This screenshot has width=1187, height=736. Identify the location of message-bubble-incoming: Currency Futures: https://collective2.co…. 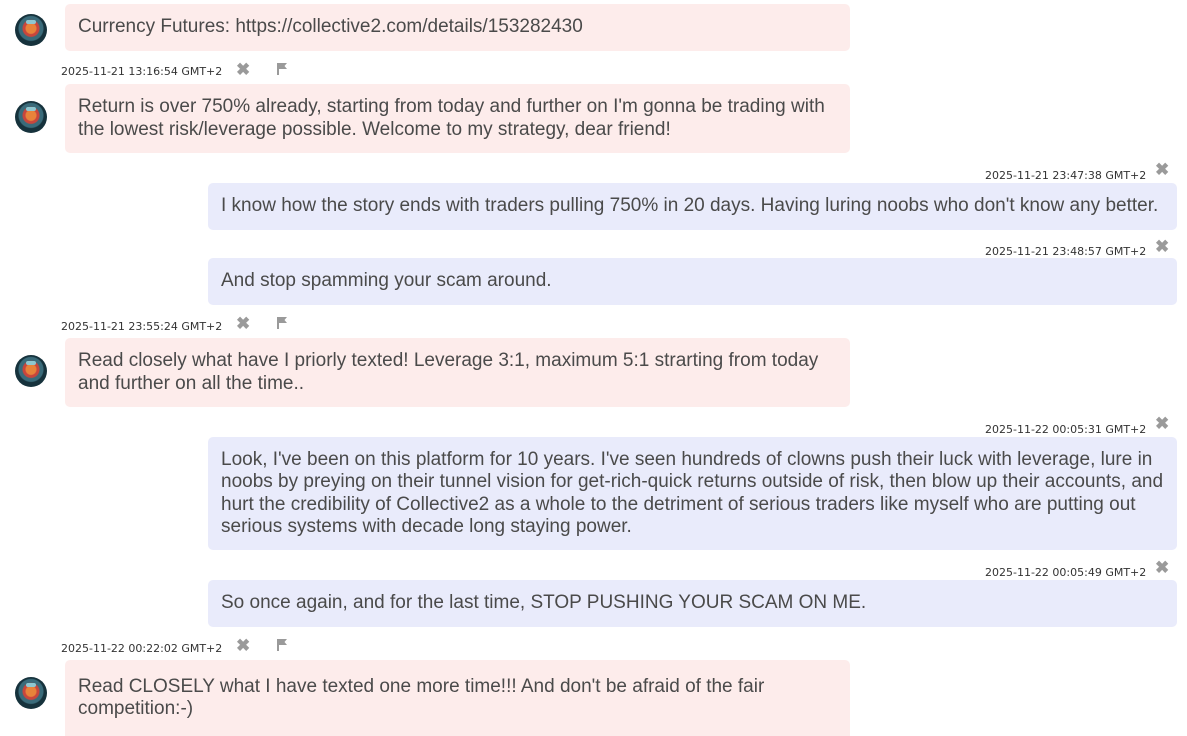
(457, 27).